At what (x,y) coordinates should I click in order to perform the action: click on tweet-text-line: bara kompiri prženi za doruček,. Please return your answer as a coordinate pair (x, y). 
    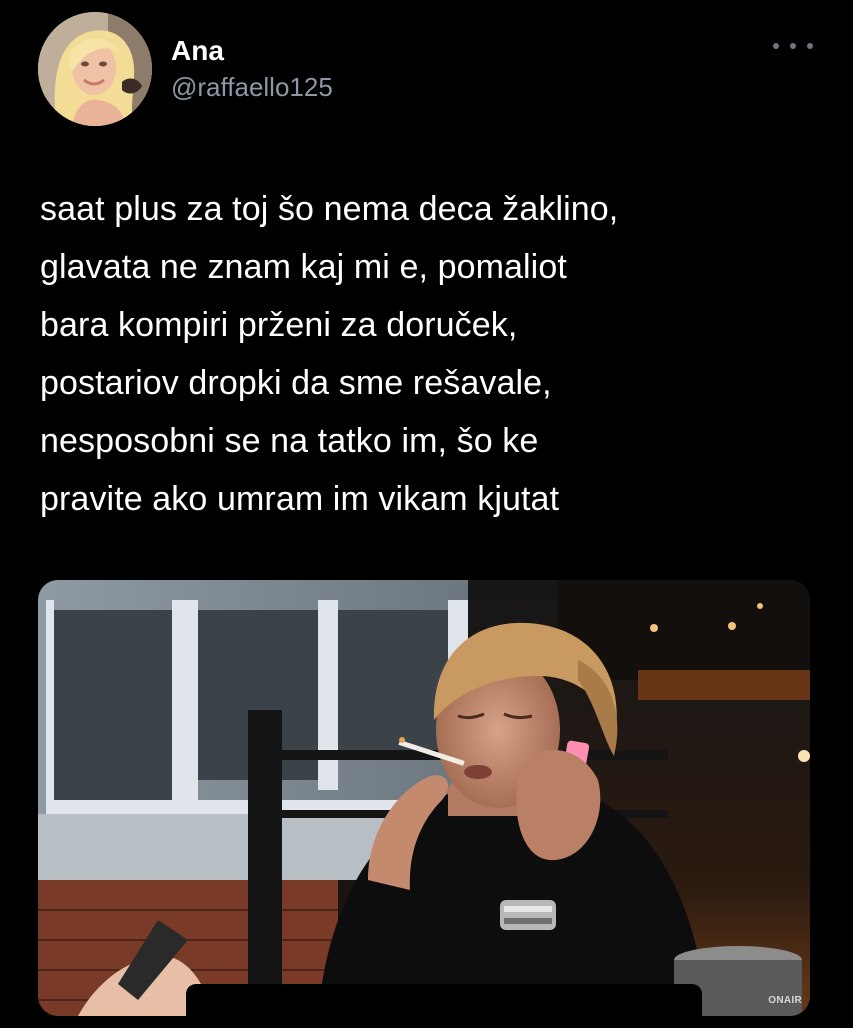
    Looking at the image, I should click on (279, 325).